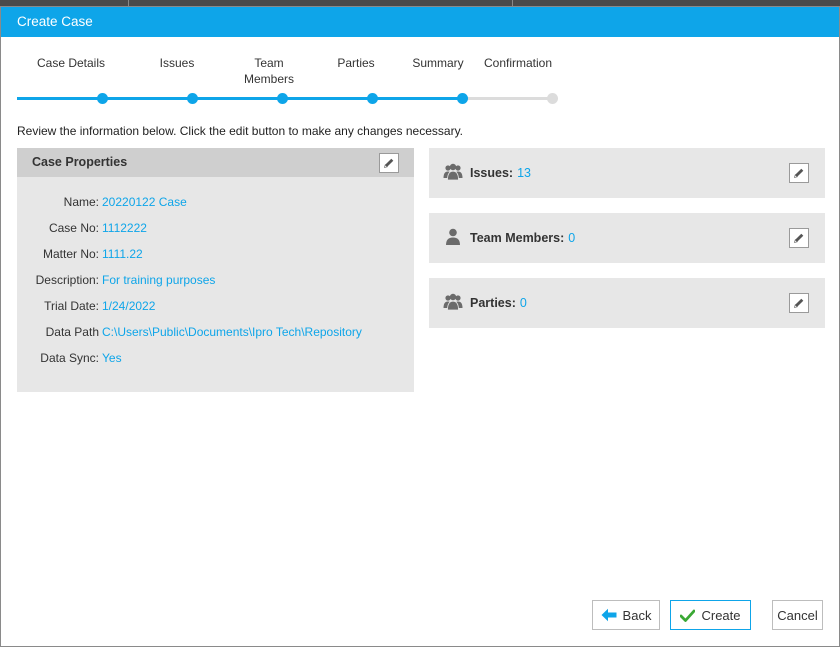  I want to click on field-value: For training purposes, so click(159, 280).